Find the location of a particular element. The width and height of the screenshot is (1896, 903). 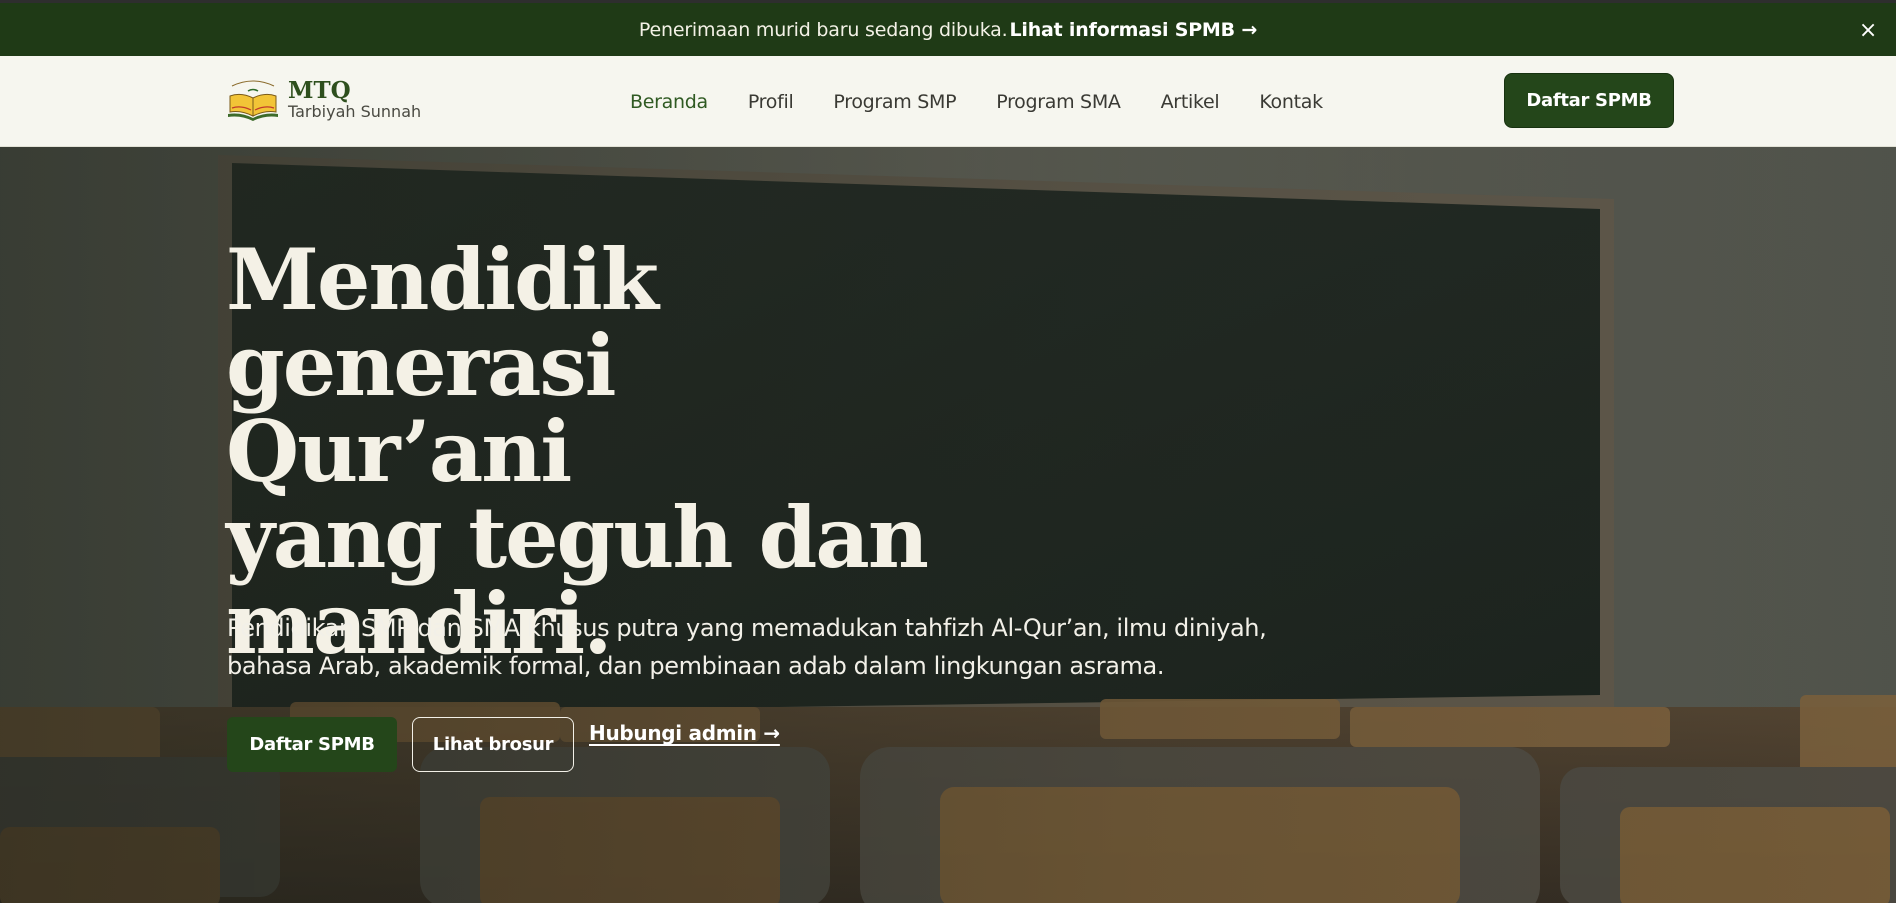

book-logo-icon is located at coordinates (253, 100).